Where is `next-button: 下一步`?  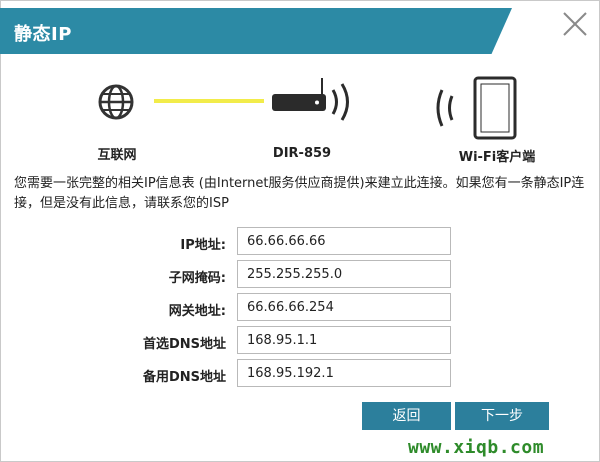 next-button: 下一步 is located at coordinates (502, 416).